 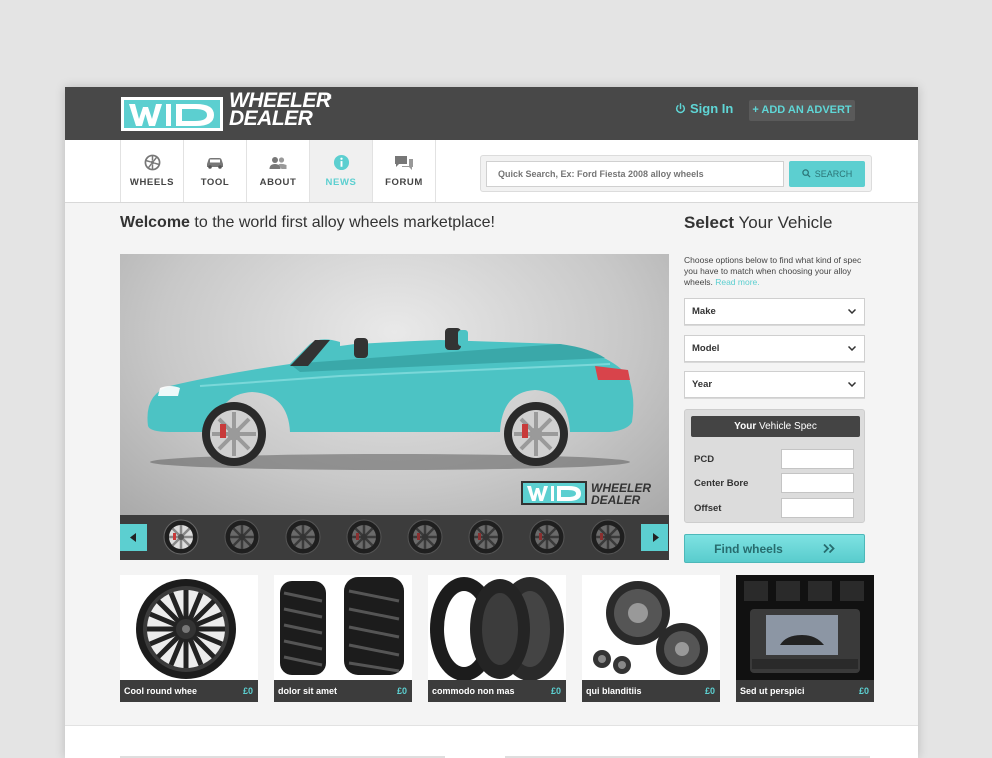 What do you see at coordinates (748, 548) in the screenshot?
I see `find-wheels-label: Find wheels` at bounding box center [748, 548].